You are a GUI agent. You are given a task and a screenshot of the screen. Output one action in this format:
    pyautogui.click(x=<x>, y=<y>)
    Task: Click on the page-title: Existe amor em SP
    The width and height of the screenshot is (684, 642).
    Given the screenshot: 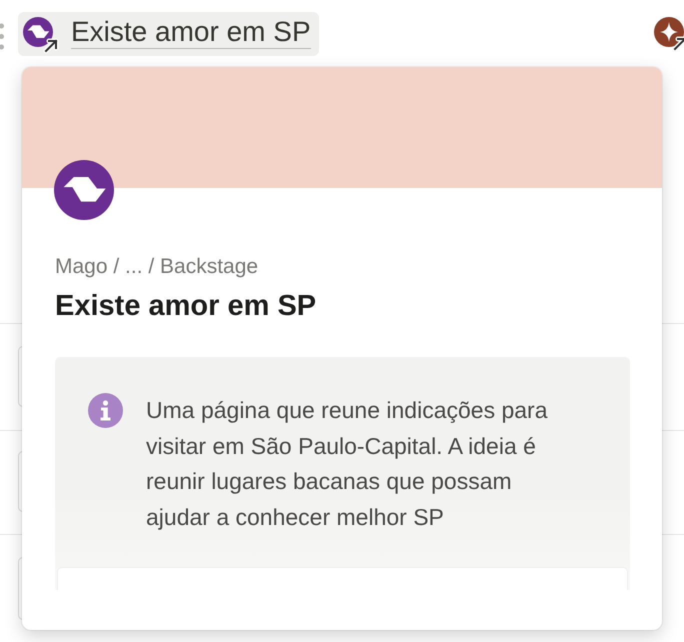 What is the action you would take?
    pyautogui.click(x=185, y=306)
    